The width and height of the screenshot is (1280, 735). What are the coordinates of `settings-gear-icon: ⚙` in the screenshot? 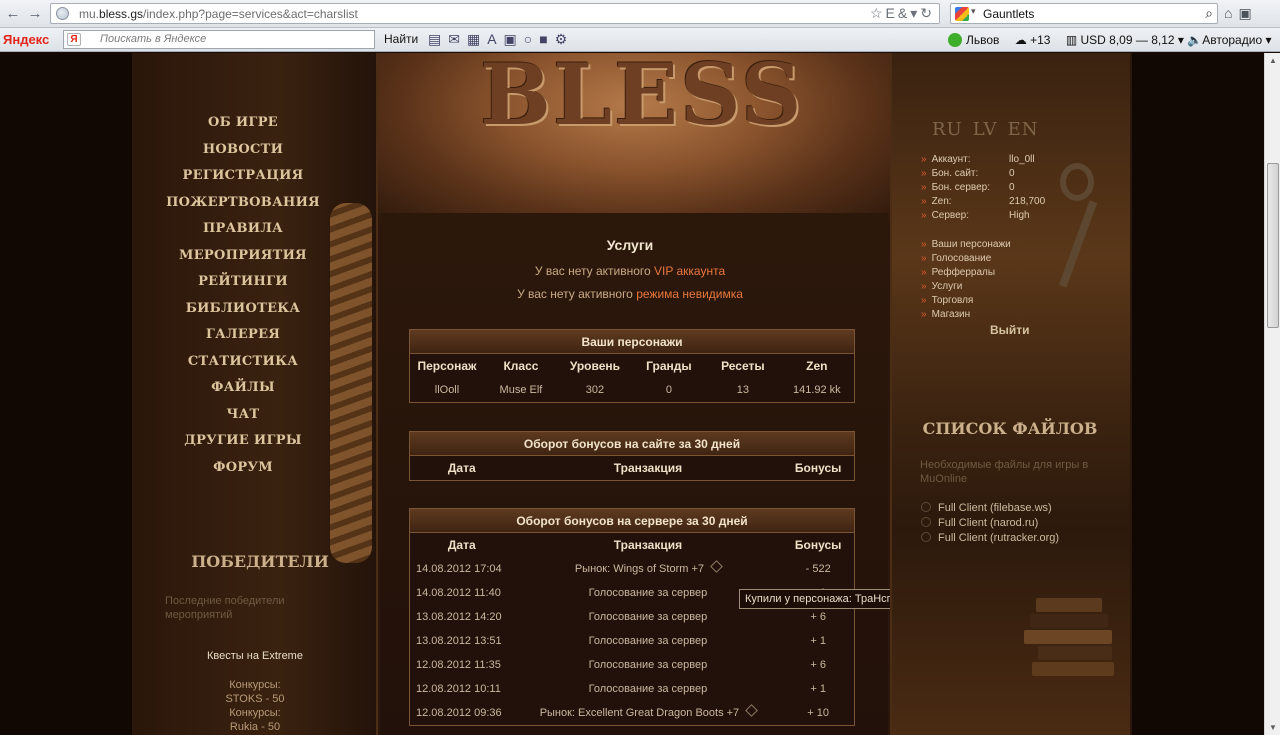 It's located at (565, 39).